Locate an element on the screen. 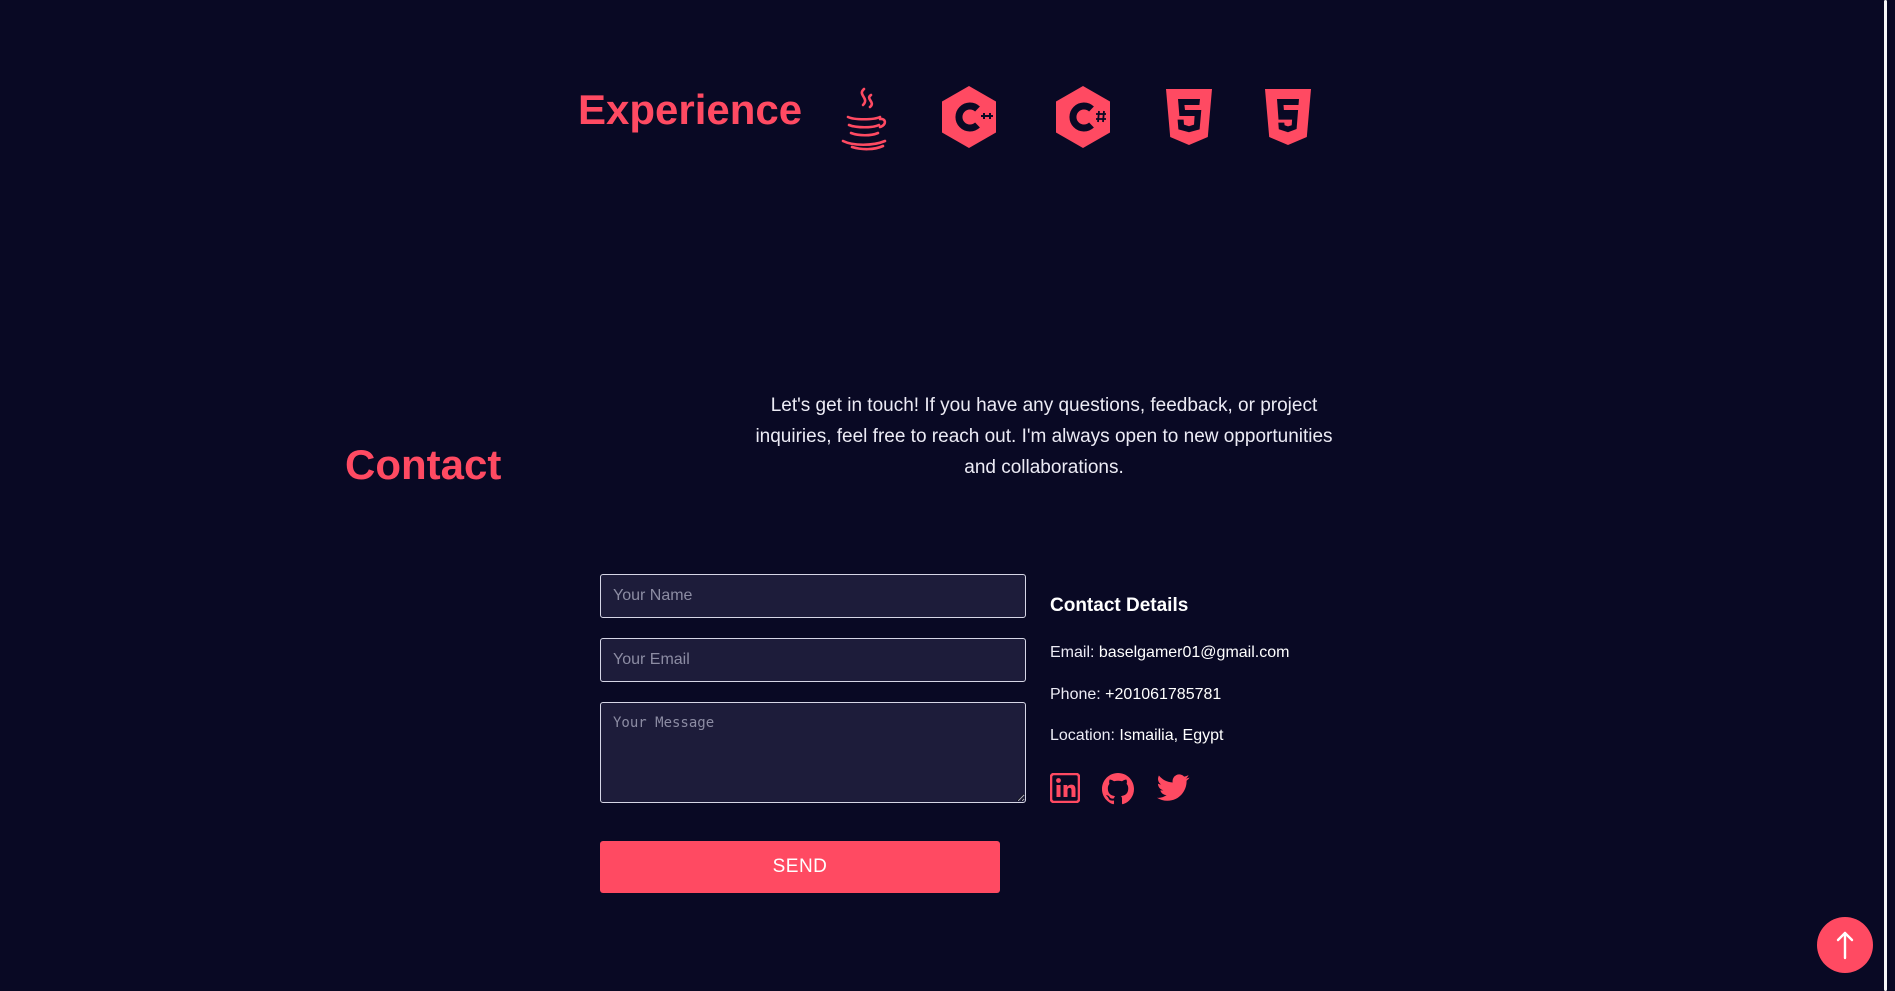 This screenshot has height=991, width=1895. css3-icon is located at coordinates (1288, 117).